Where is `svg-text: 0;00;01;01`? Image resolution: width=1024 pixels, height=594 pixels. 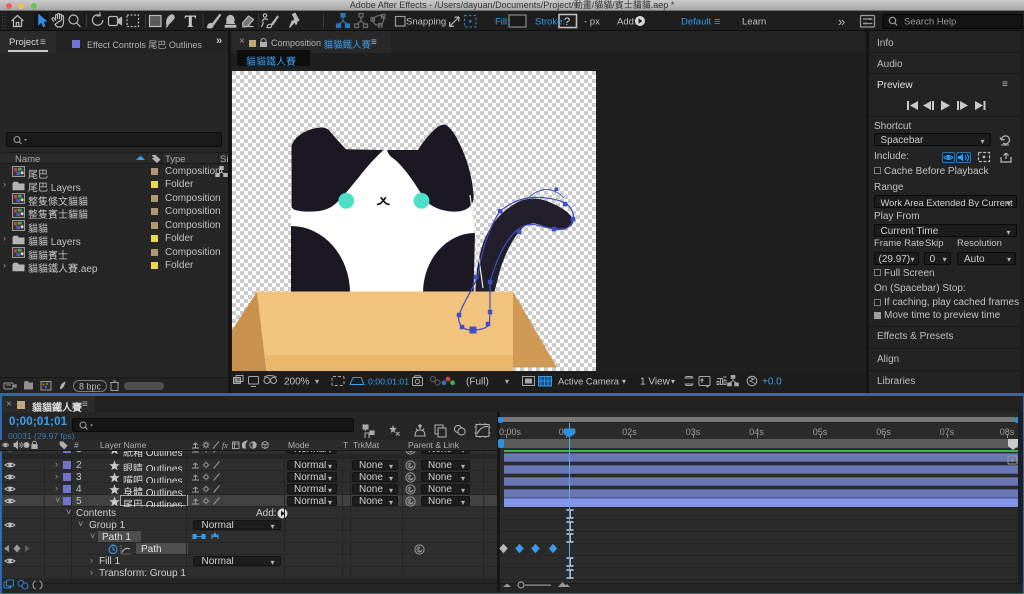 svg-text: 0;00;01;01 is located at coordinates (388, 382).